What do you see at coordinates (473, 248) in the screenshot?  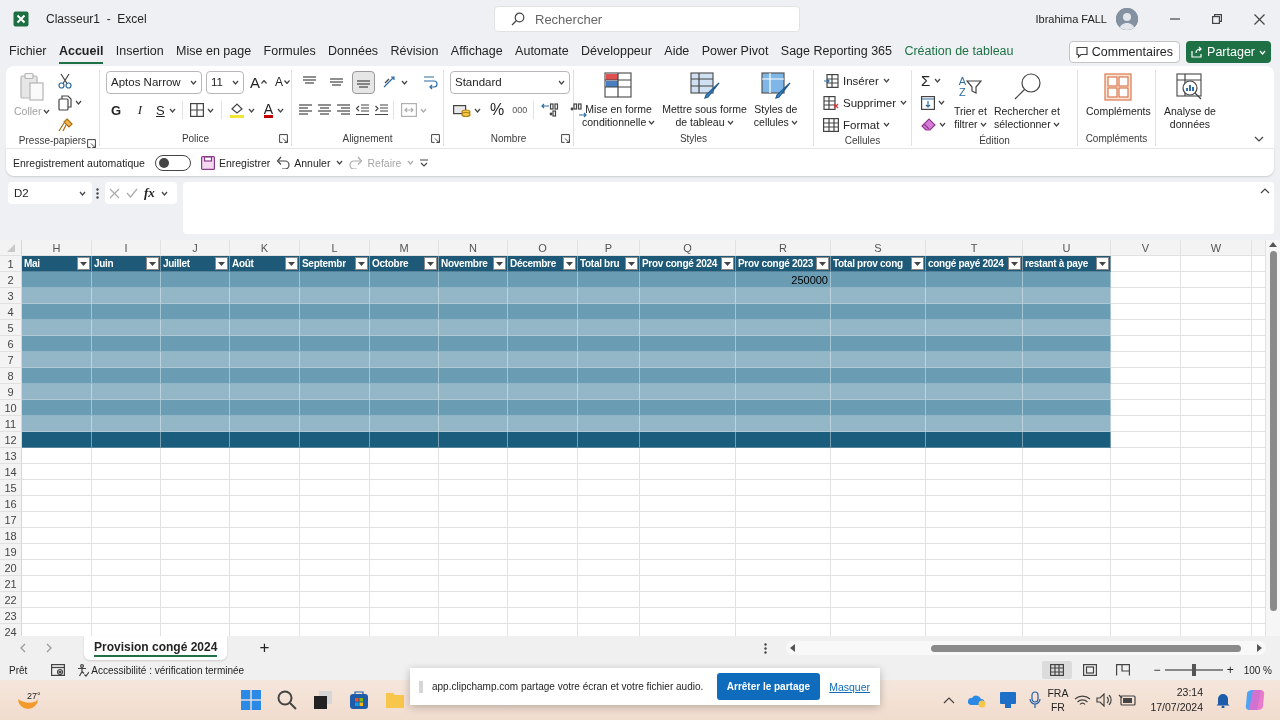 I see `column-letter: N` at bounding box center [473, 248].